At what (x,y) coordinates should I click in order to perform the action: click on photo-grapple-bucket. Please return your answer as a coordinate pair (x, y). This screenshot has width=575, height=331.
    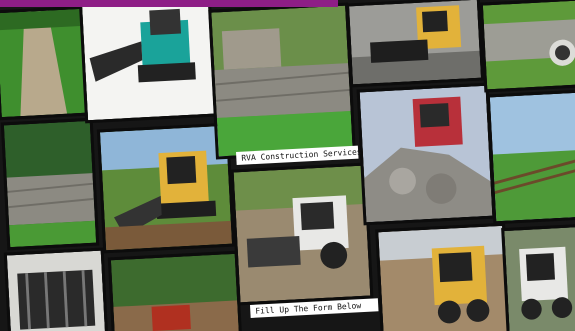
    Looking at the image, I should click on (56, 289).